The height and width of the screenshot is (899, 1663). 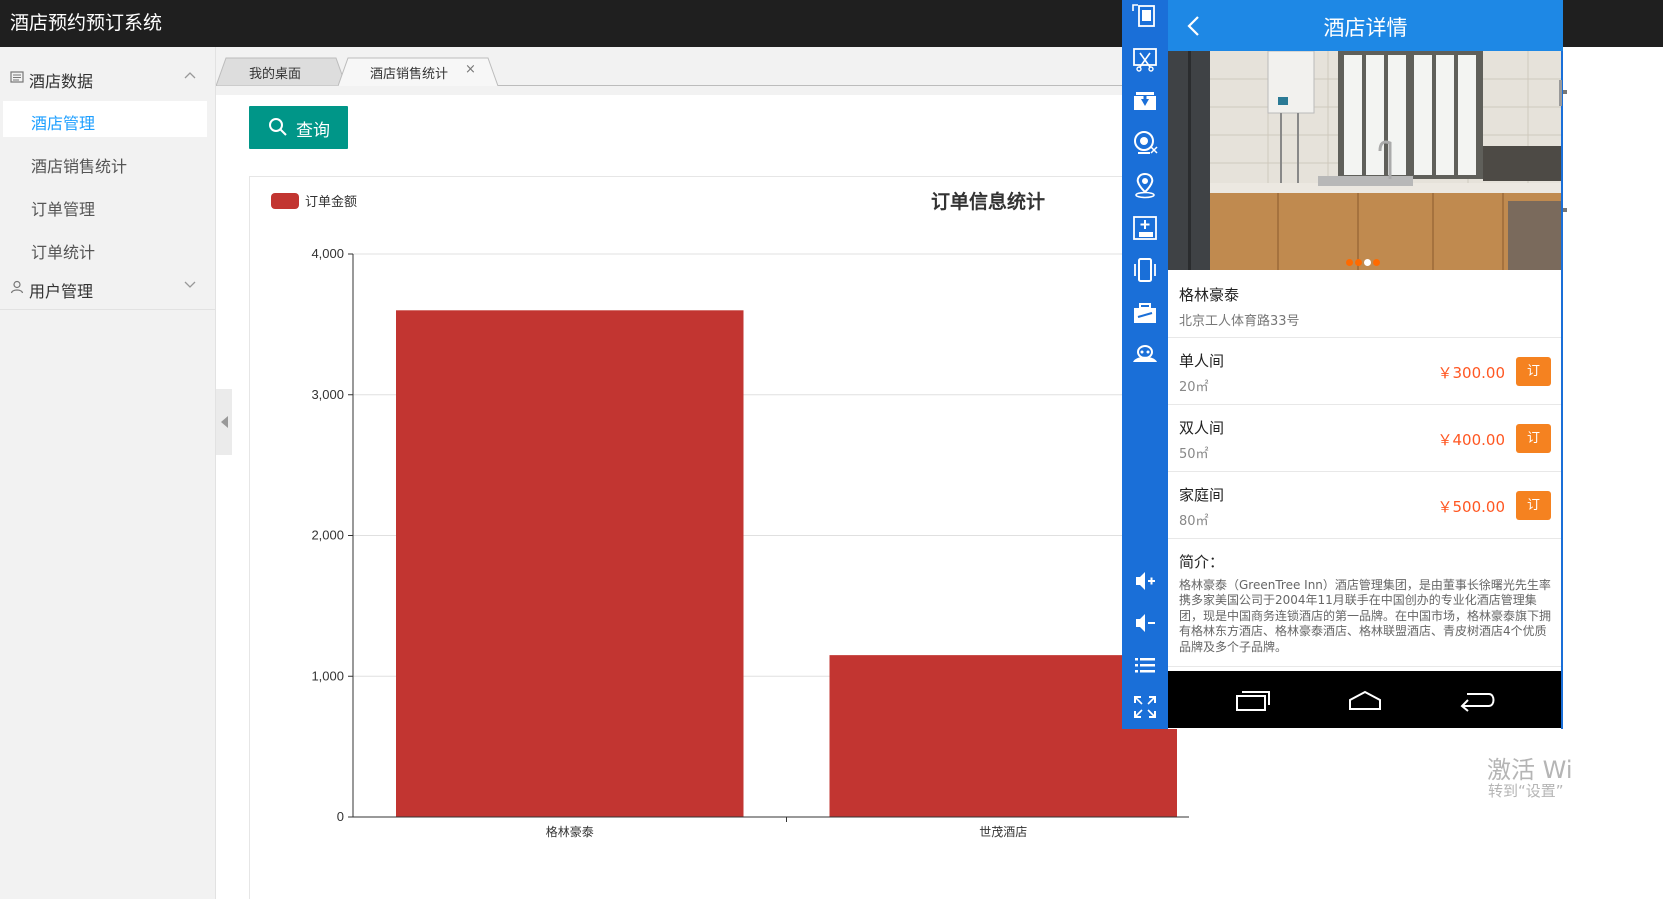 What do you see at coordinates (107, 309) in the screenshot?
I see `sidebar-divider` at bounding box center [107, 309].